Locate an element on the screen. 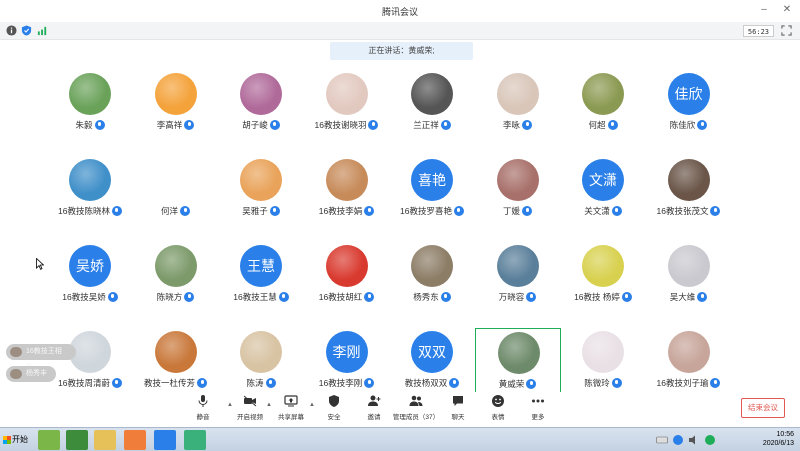  participant-tile: 16教技谢晓羽 is located at coordinates (347, 113).